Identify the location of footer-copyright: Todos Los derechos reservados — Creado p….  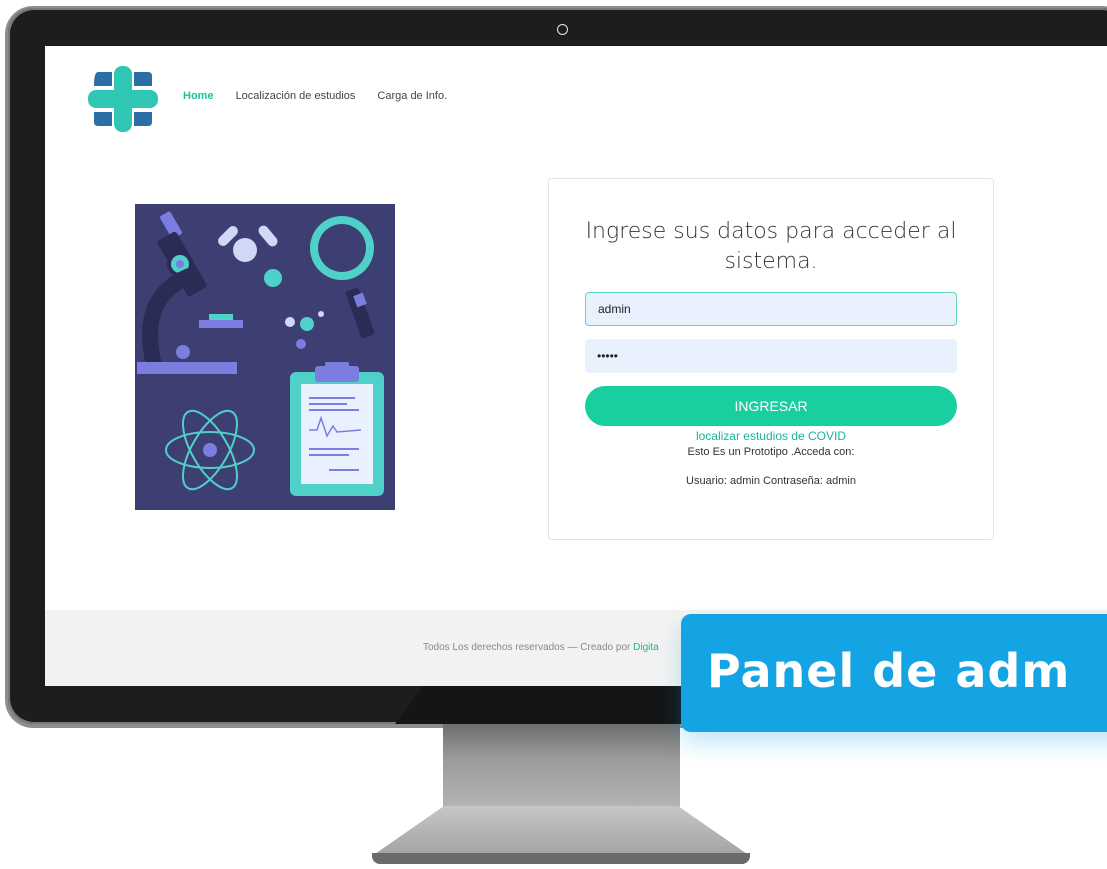
(528, 647).